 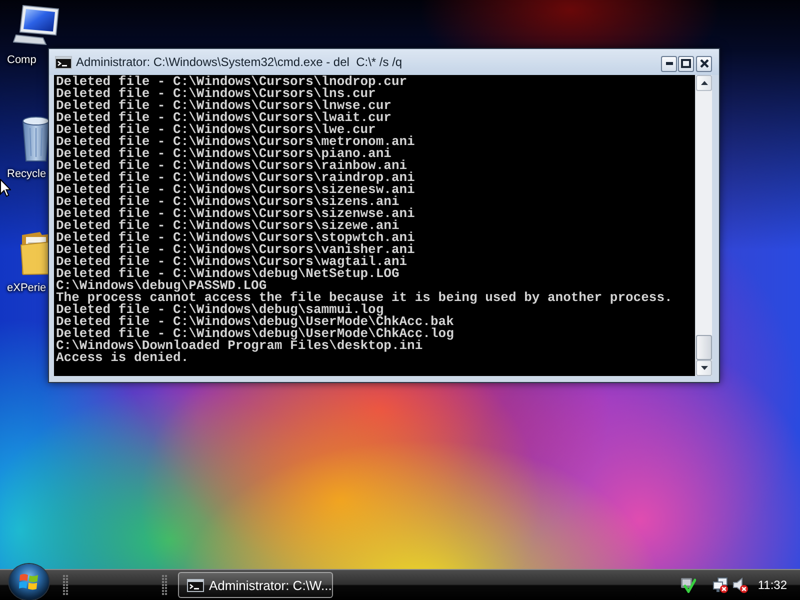 I want to click on network-icon, so click(x=720, y=585).